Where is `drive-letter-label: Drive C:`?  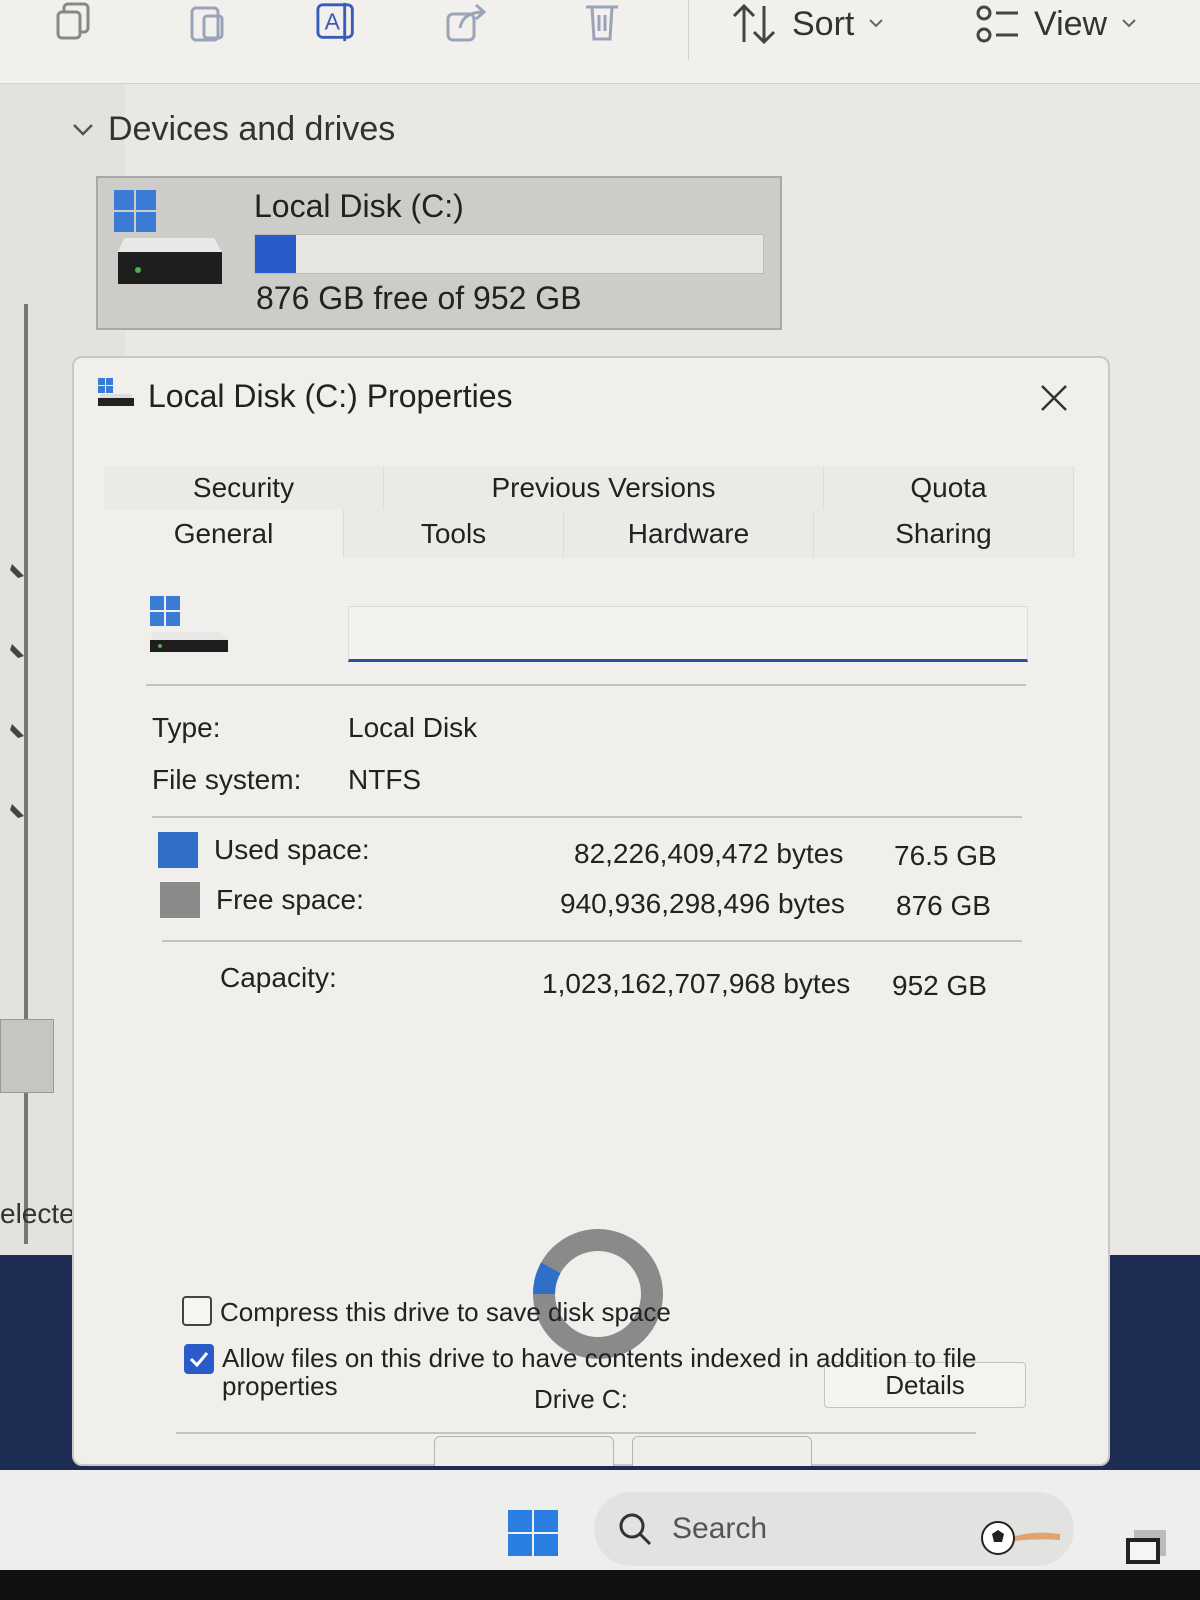
drive-letter-label: Drive C: is located at coordinates (581, 1399).